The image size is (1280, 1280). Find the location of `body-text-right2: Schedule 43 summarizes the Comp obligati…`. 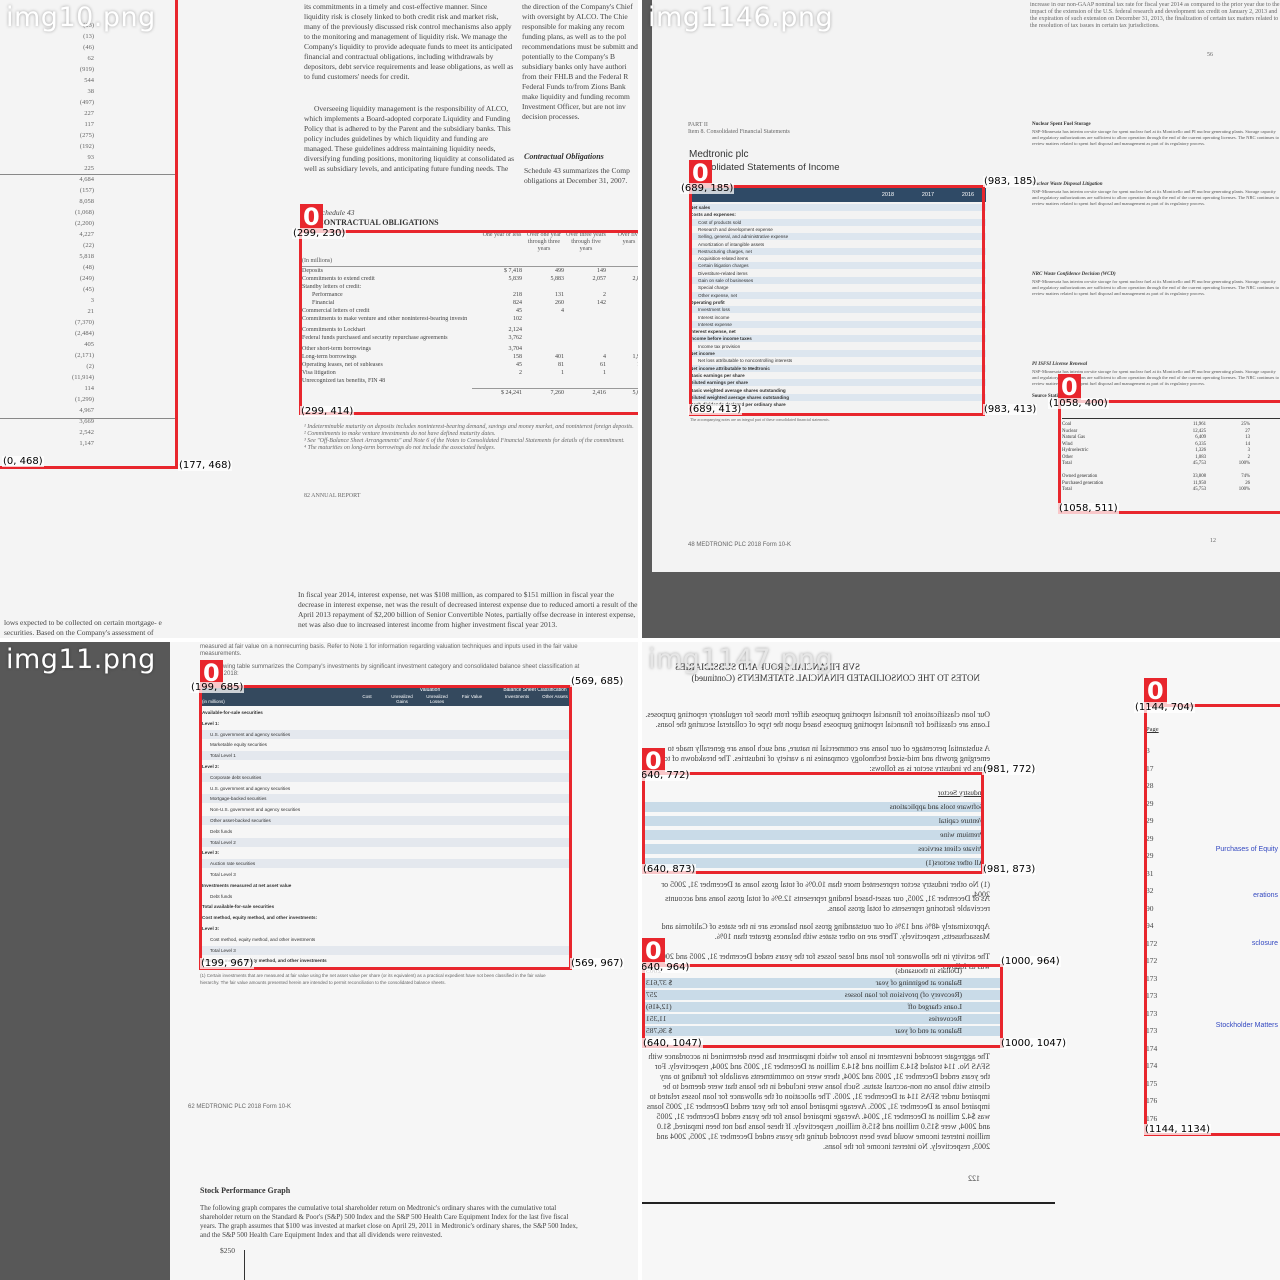

body-text-right2: Schedule 43 summarizes the Comp obligati… is located at coordinates (577, 175).